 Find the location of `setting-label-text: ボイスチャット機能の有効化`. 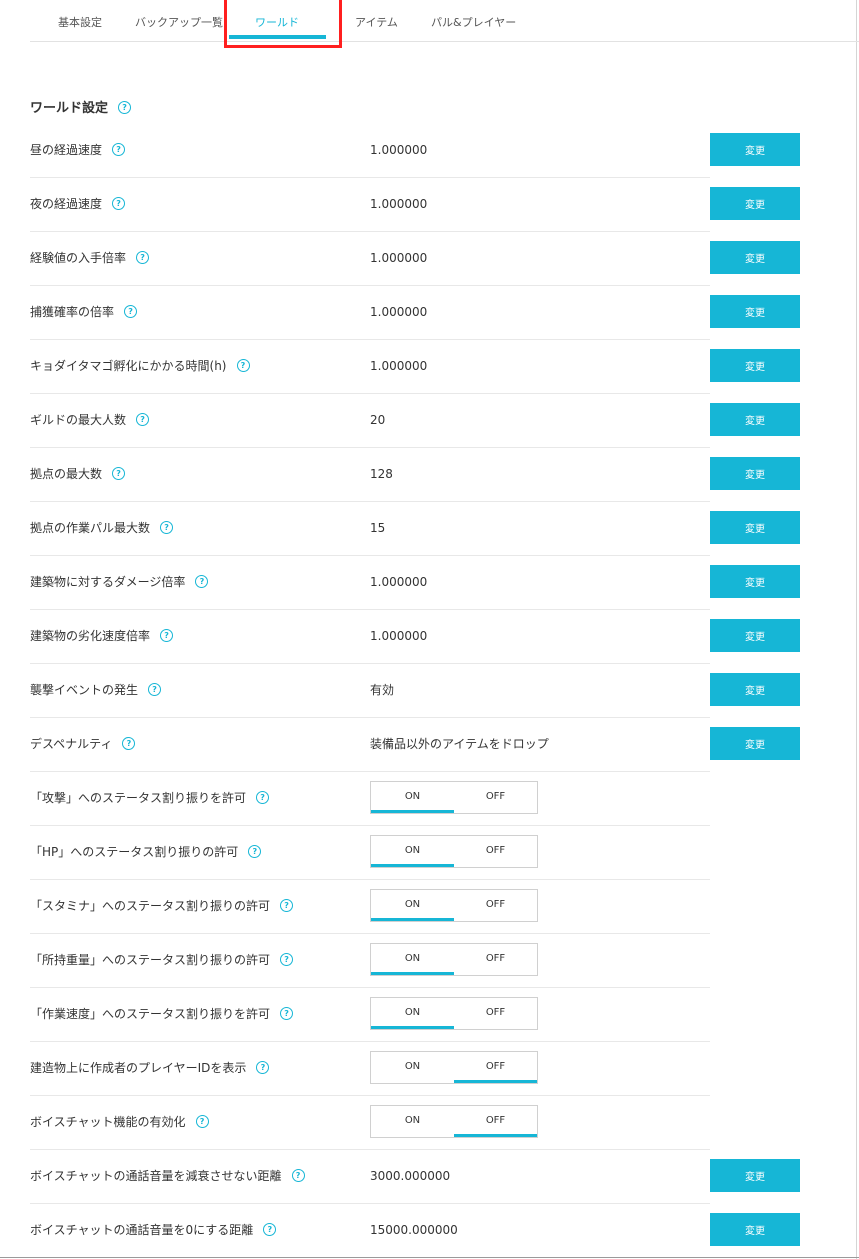

setting-label-text: ボイスチャット機能の有効化 is located at coordinates (108, 1122).